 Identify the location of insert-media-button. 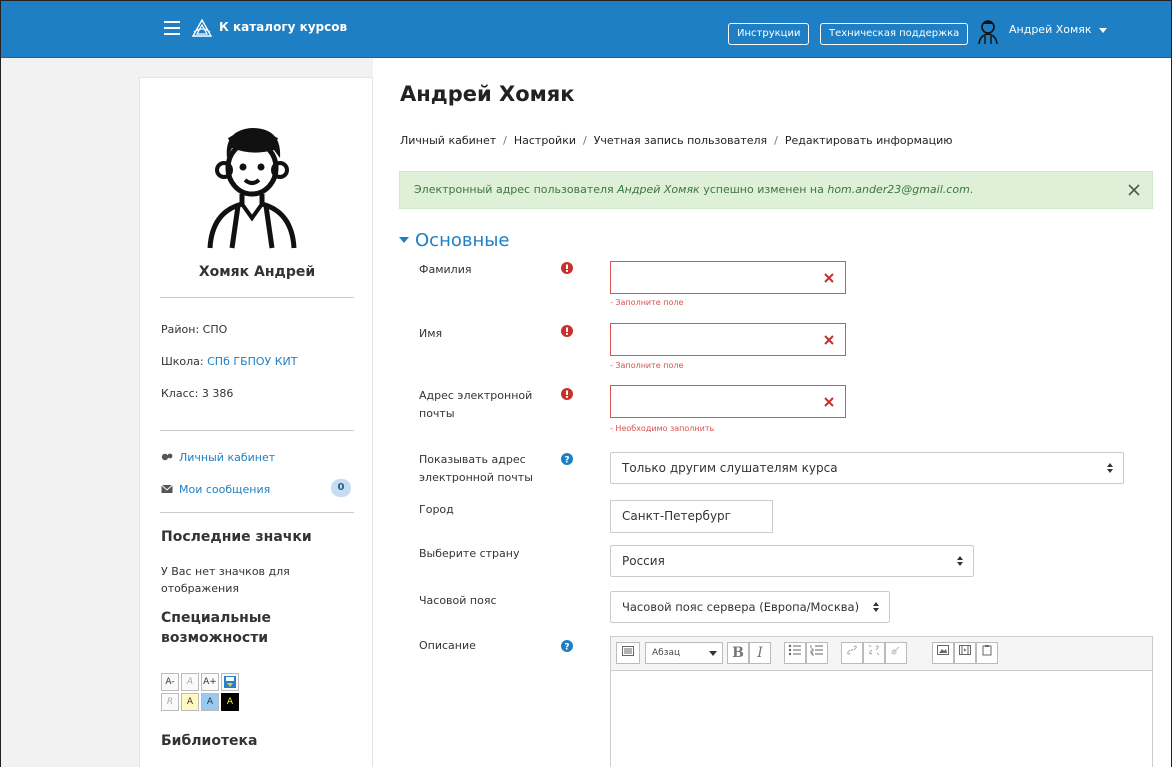
(965, 653).